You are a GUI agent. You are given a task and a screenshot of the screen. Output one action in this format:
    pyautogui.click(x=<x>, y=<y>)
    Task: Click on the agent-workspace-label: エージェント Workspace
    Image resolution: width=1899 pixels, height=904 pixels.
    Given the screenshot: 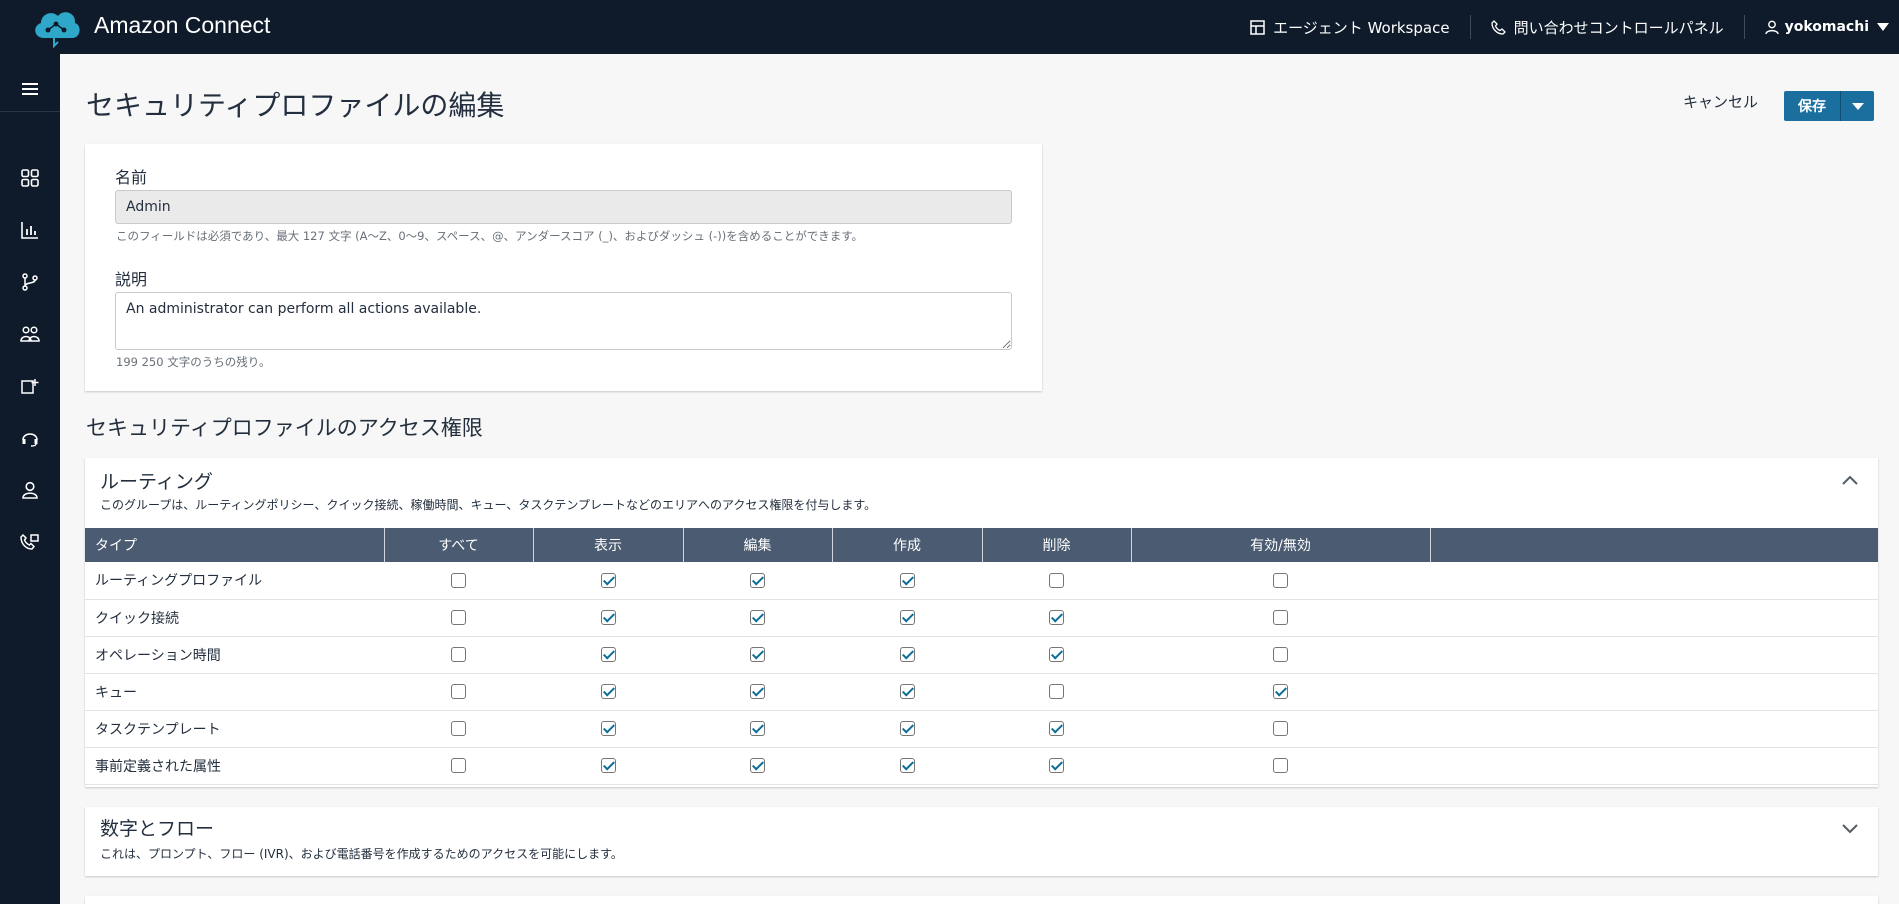 What is the action you would take?
    pyautogui.click(x=1361, y=27)
    